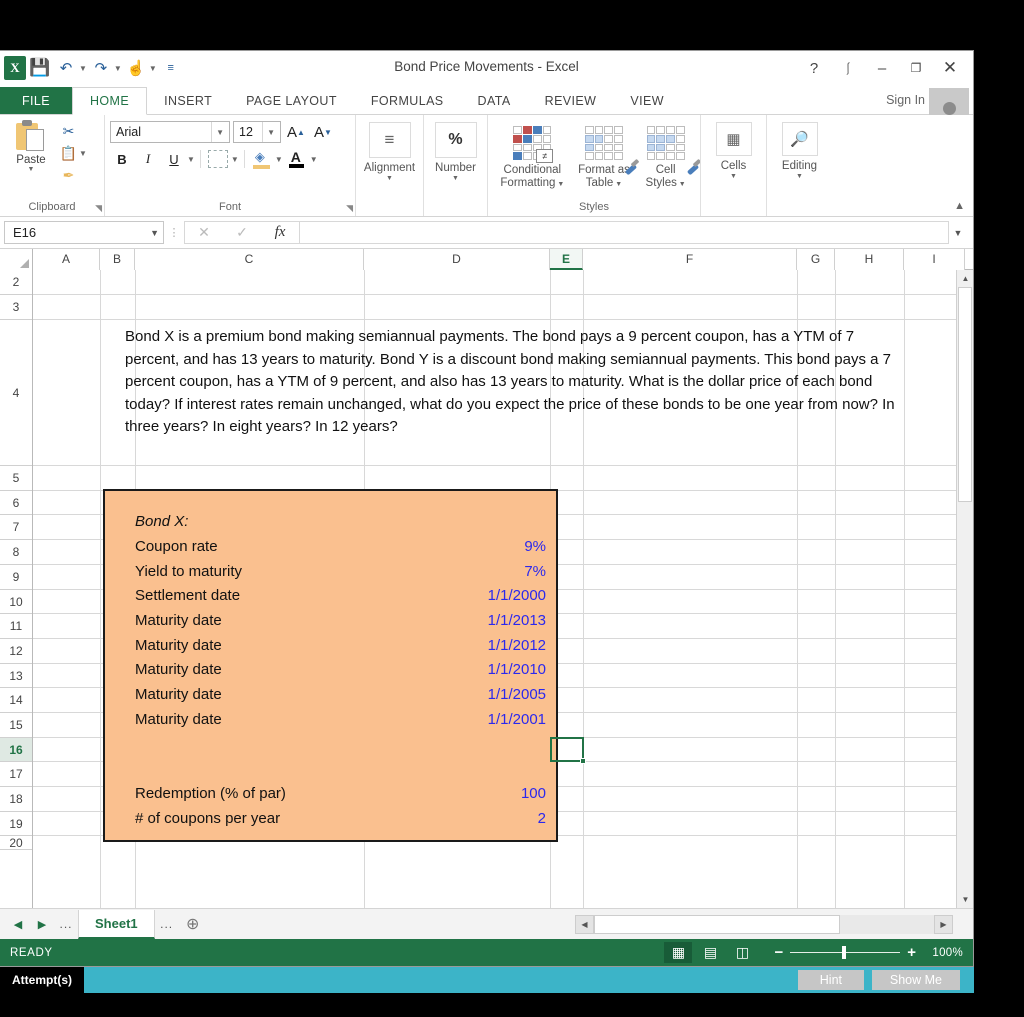  I want to click on cells-dropdown-icon: ▼, so click(733, 176).